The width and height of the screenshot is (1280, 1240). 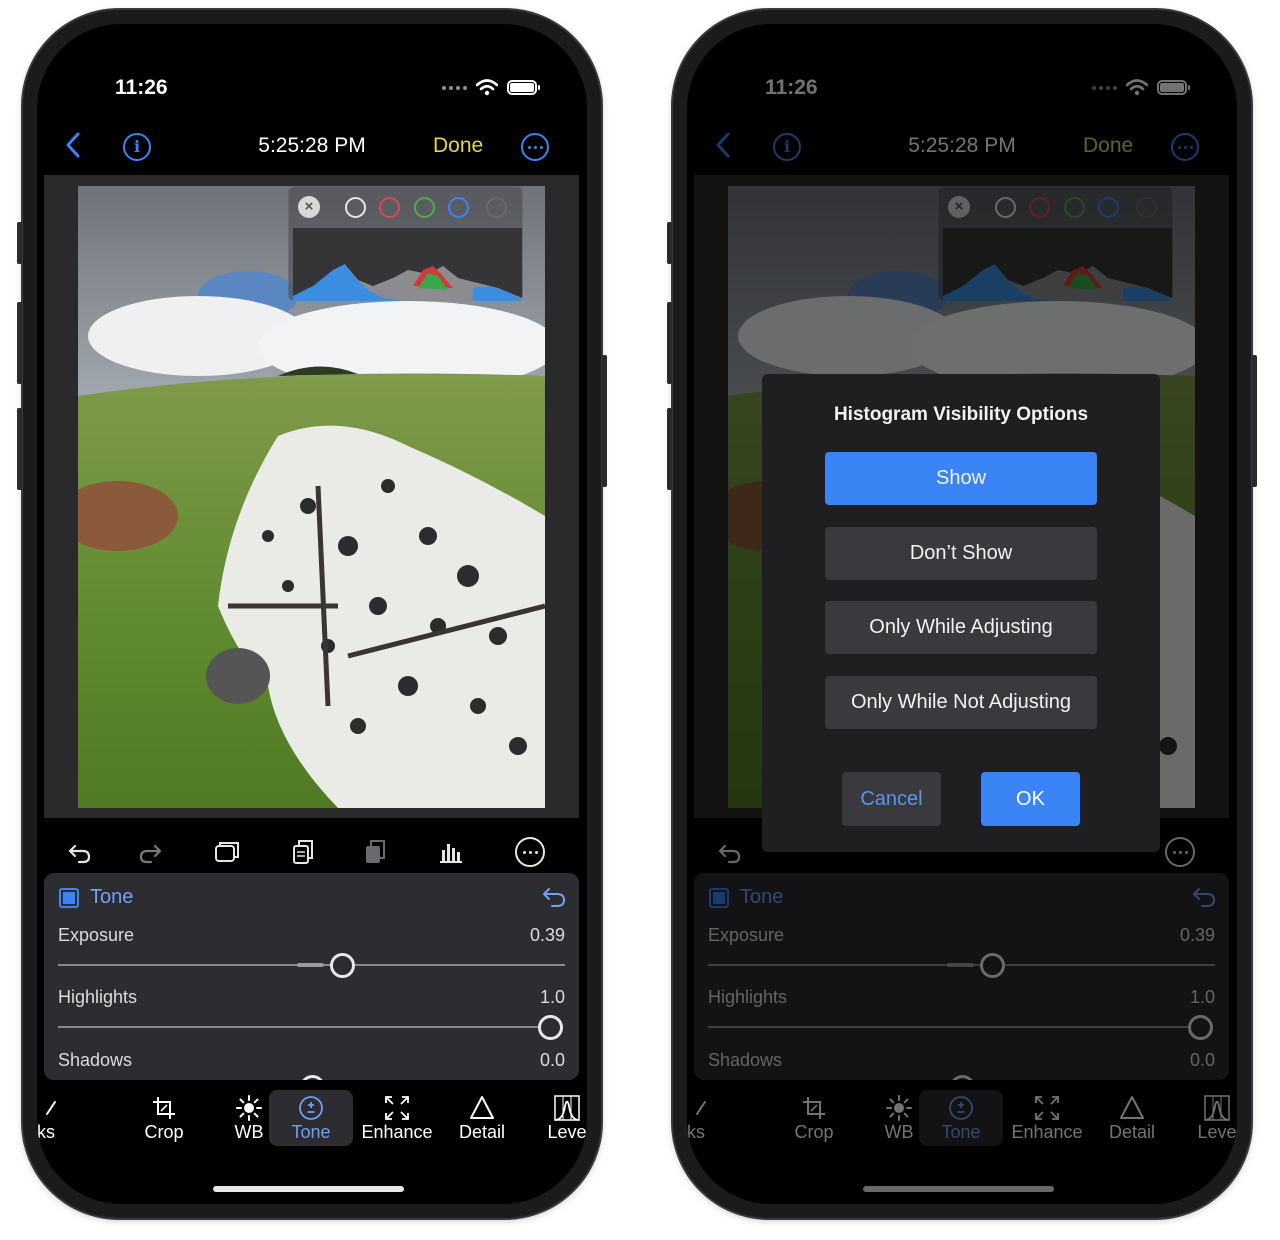 I want to click on highlights-value: 1.0, so click(x=552, y=997).